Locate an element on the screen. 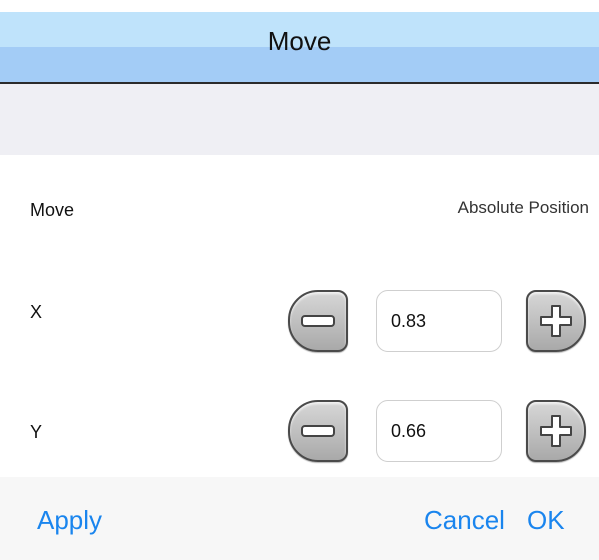 The width and height of the screenshot is (599, 560). y-decrement-button is located at coordinates (318, 431).